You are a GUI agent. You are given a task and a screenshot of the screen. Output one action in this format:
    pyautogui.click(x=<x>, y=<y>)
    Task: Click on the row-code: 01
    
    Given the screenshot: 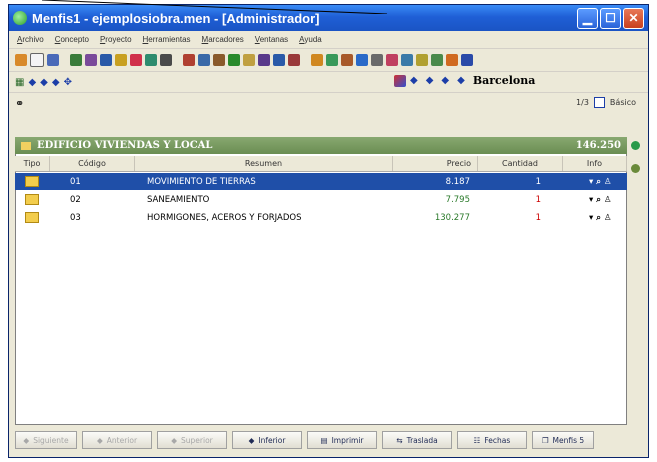 What is the action you would take?
    pyautogui.click(x=75, y=181)
    